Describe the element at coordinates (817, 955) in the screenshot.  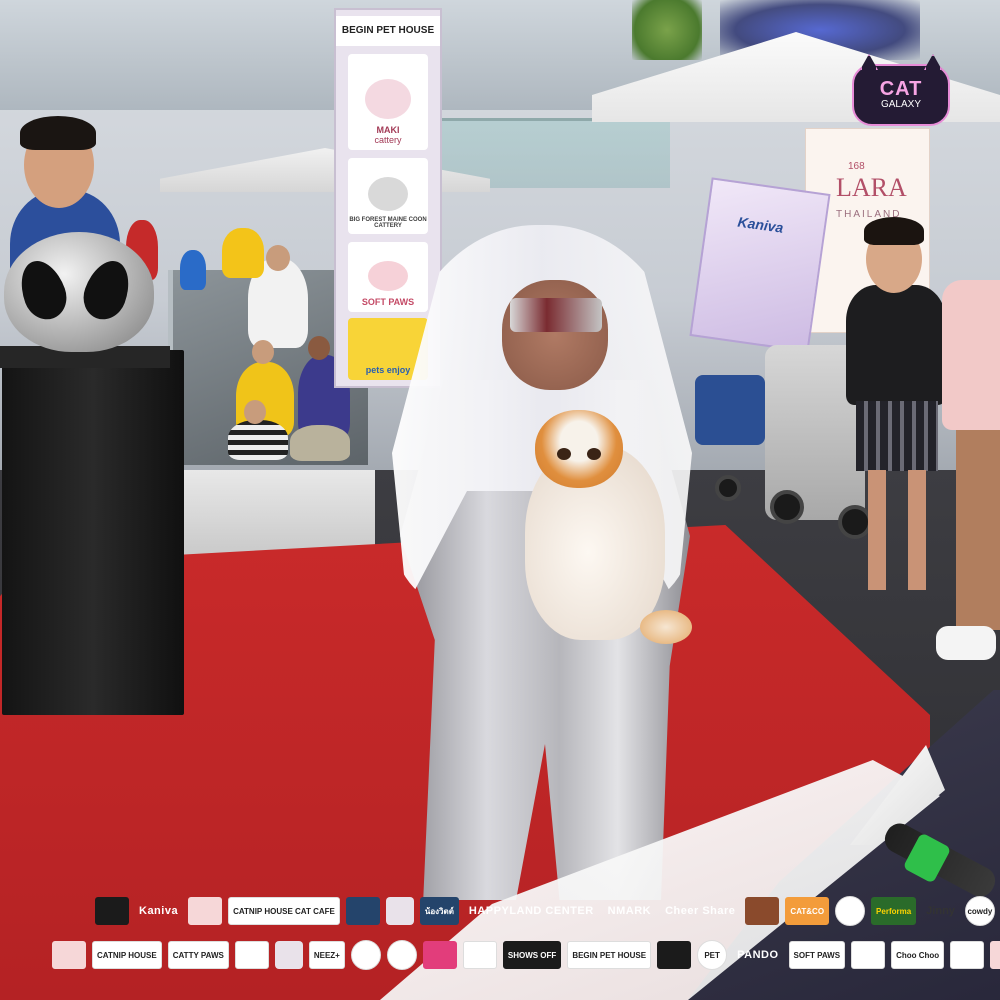
I see `sponsor-logo: SOFT PAWS` at that location.